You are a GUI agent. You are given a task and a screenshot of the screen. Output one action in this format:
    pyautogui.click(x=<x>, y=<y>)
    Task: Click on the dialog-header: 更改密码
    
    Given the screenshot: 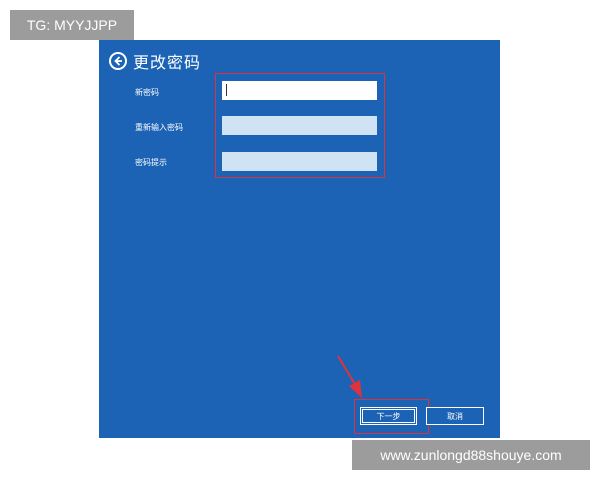 What is the action you would take?
    pyautogui.click(x=155, y=61)
    